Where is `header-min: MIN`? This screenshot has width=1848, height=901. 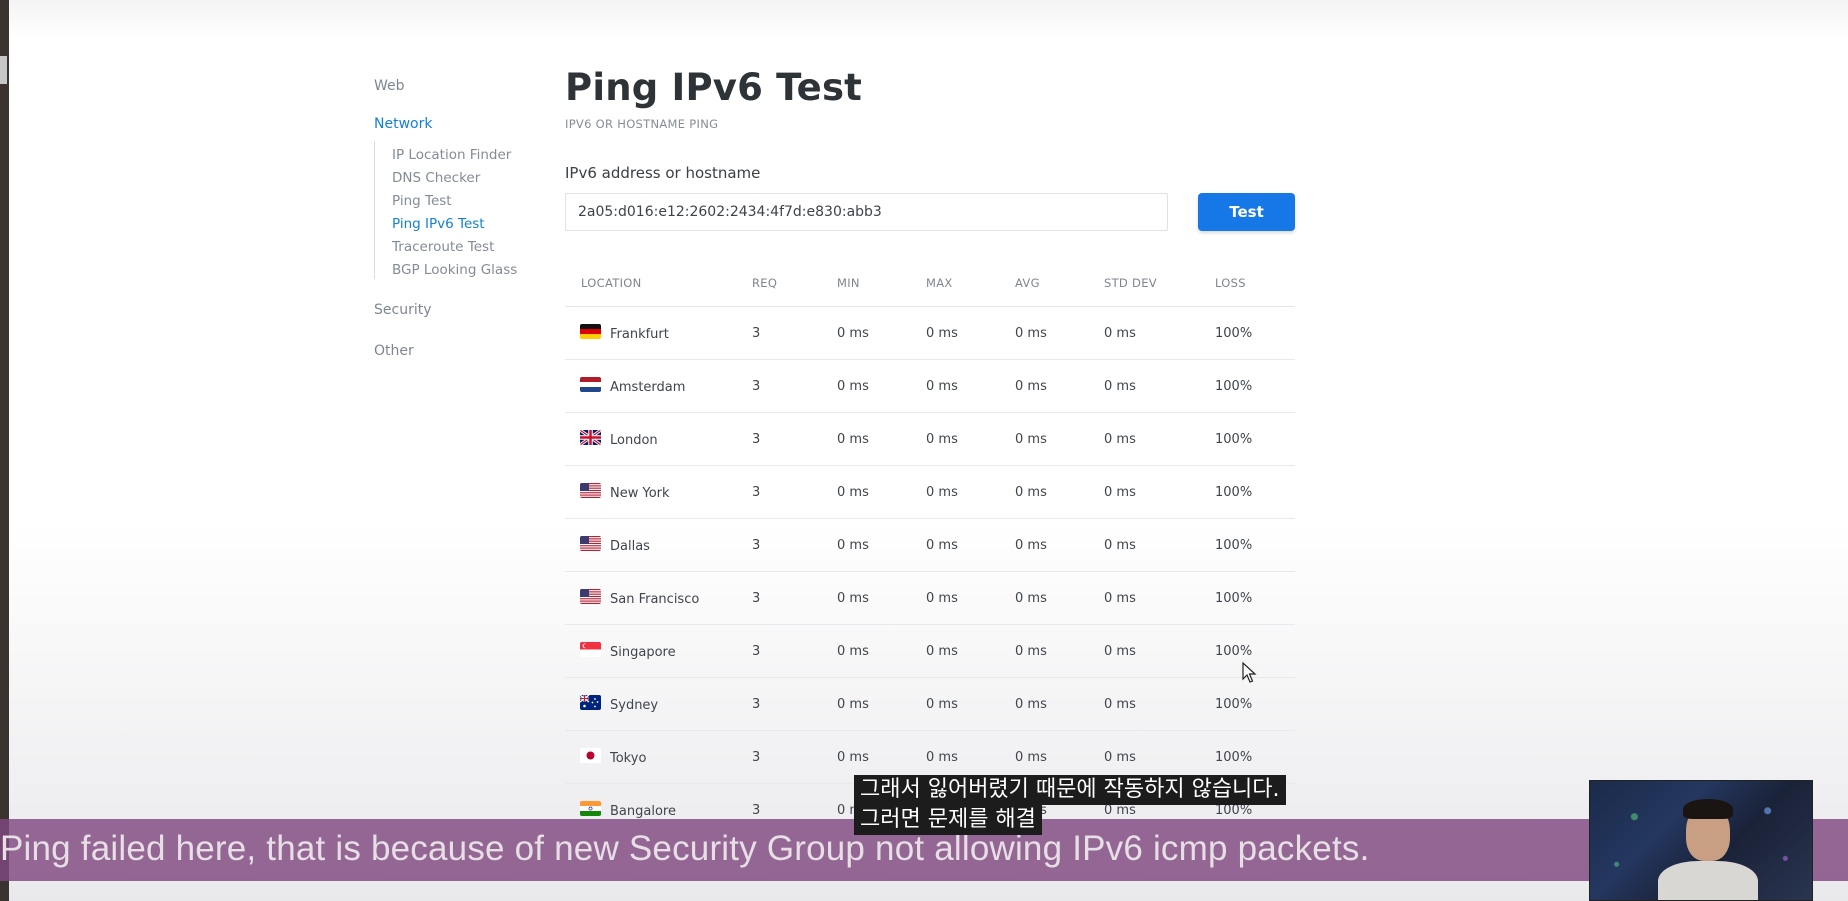
header-min: MIN is located at coordinates (848, 283).